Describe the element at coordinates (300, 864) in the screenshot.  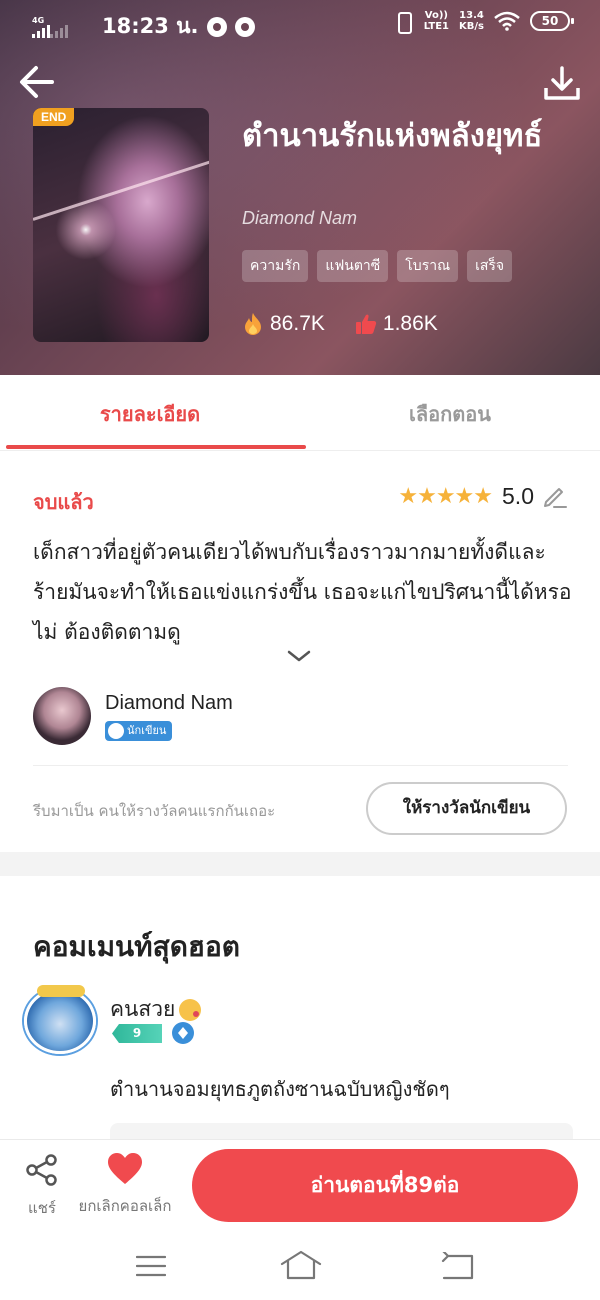
I see `section-separator` at that location.